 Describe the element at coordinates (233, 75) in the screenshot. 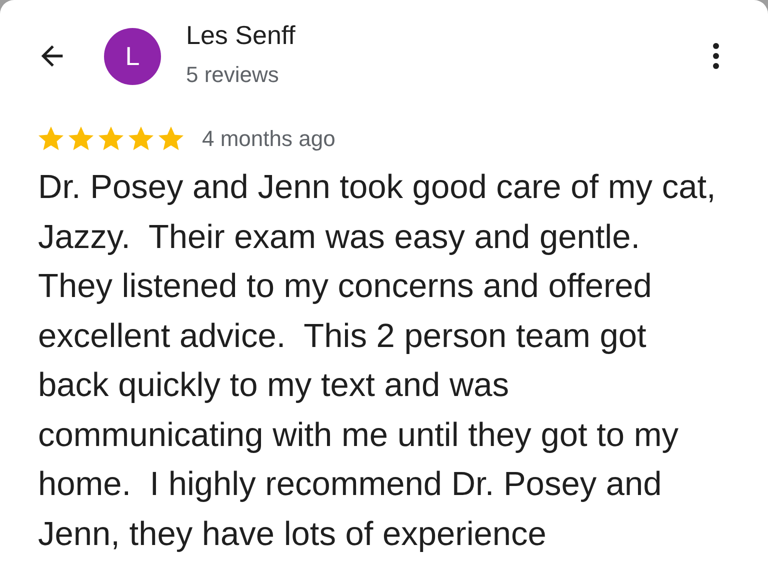

I see `review-count: 5 reviews` at that location.